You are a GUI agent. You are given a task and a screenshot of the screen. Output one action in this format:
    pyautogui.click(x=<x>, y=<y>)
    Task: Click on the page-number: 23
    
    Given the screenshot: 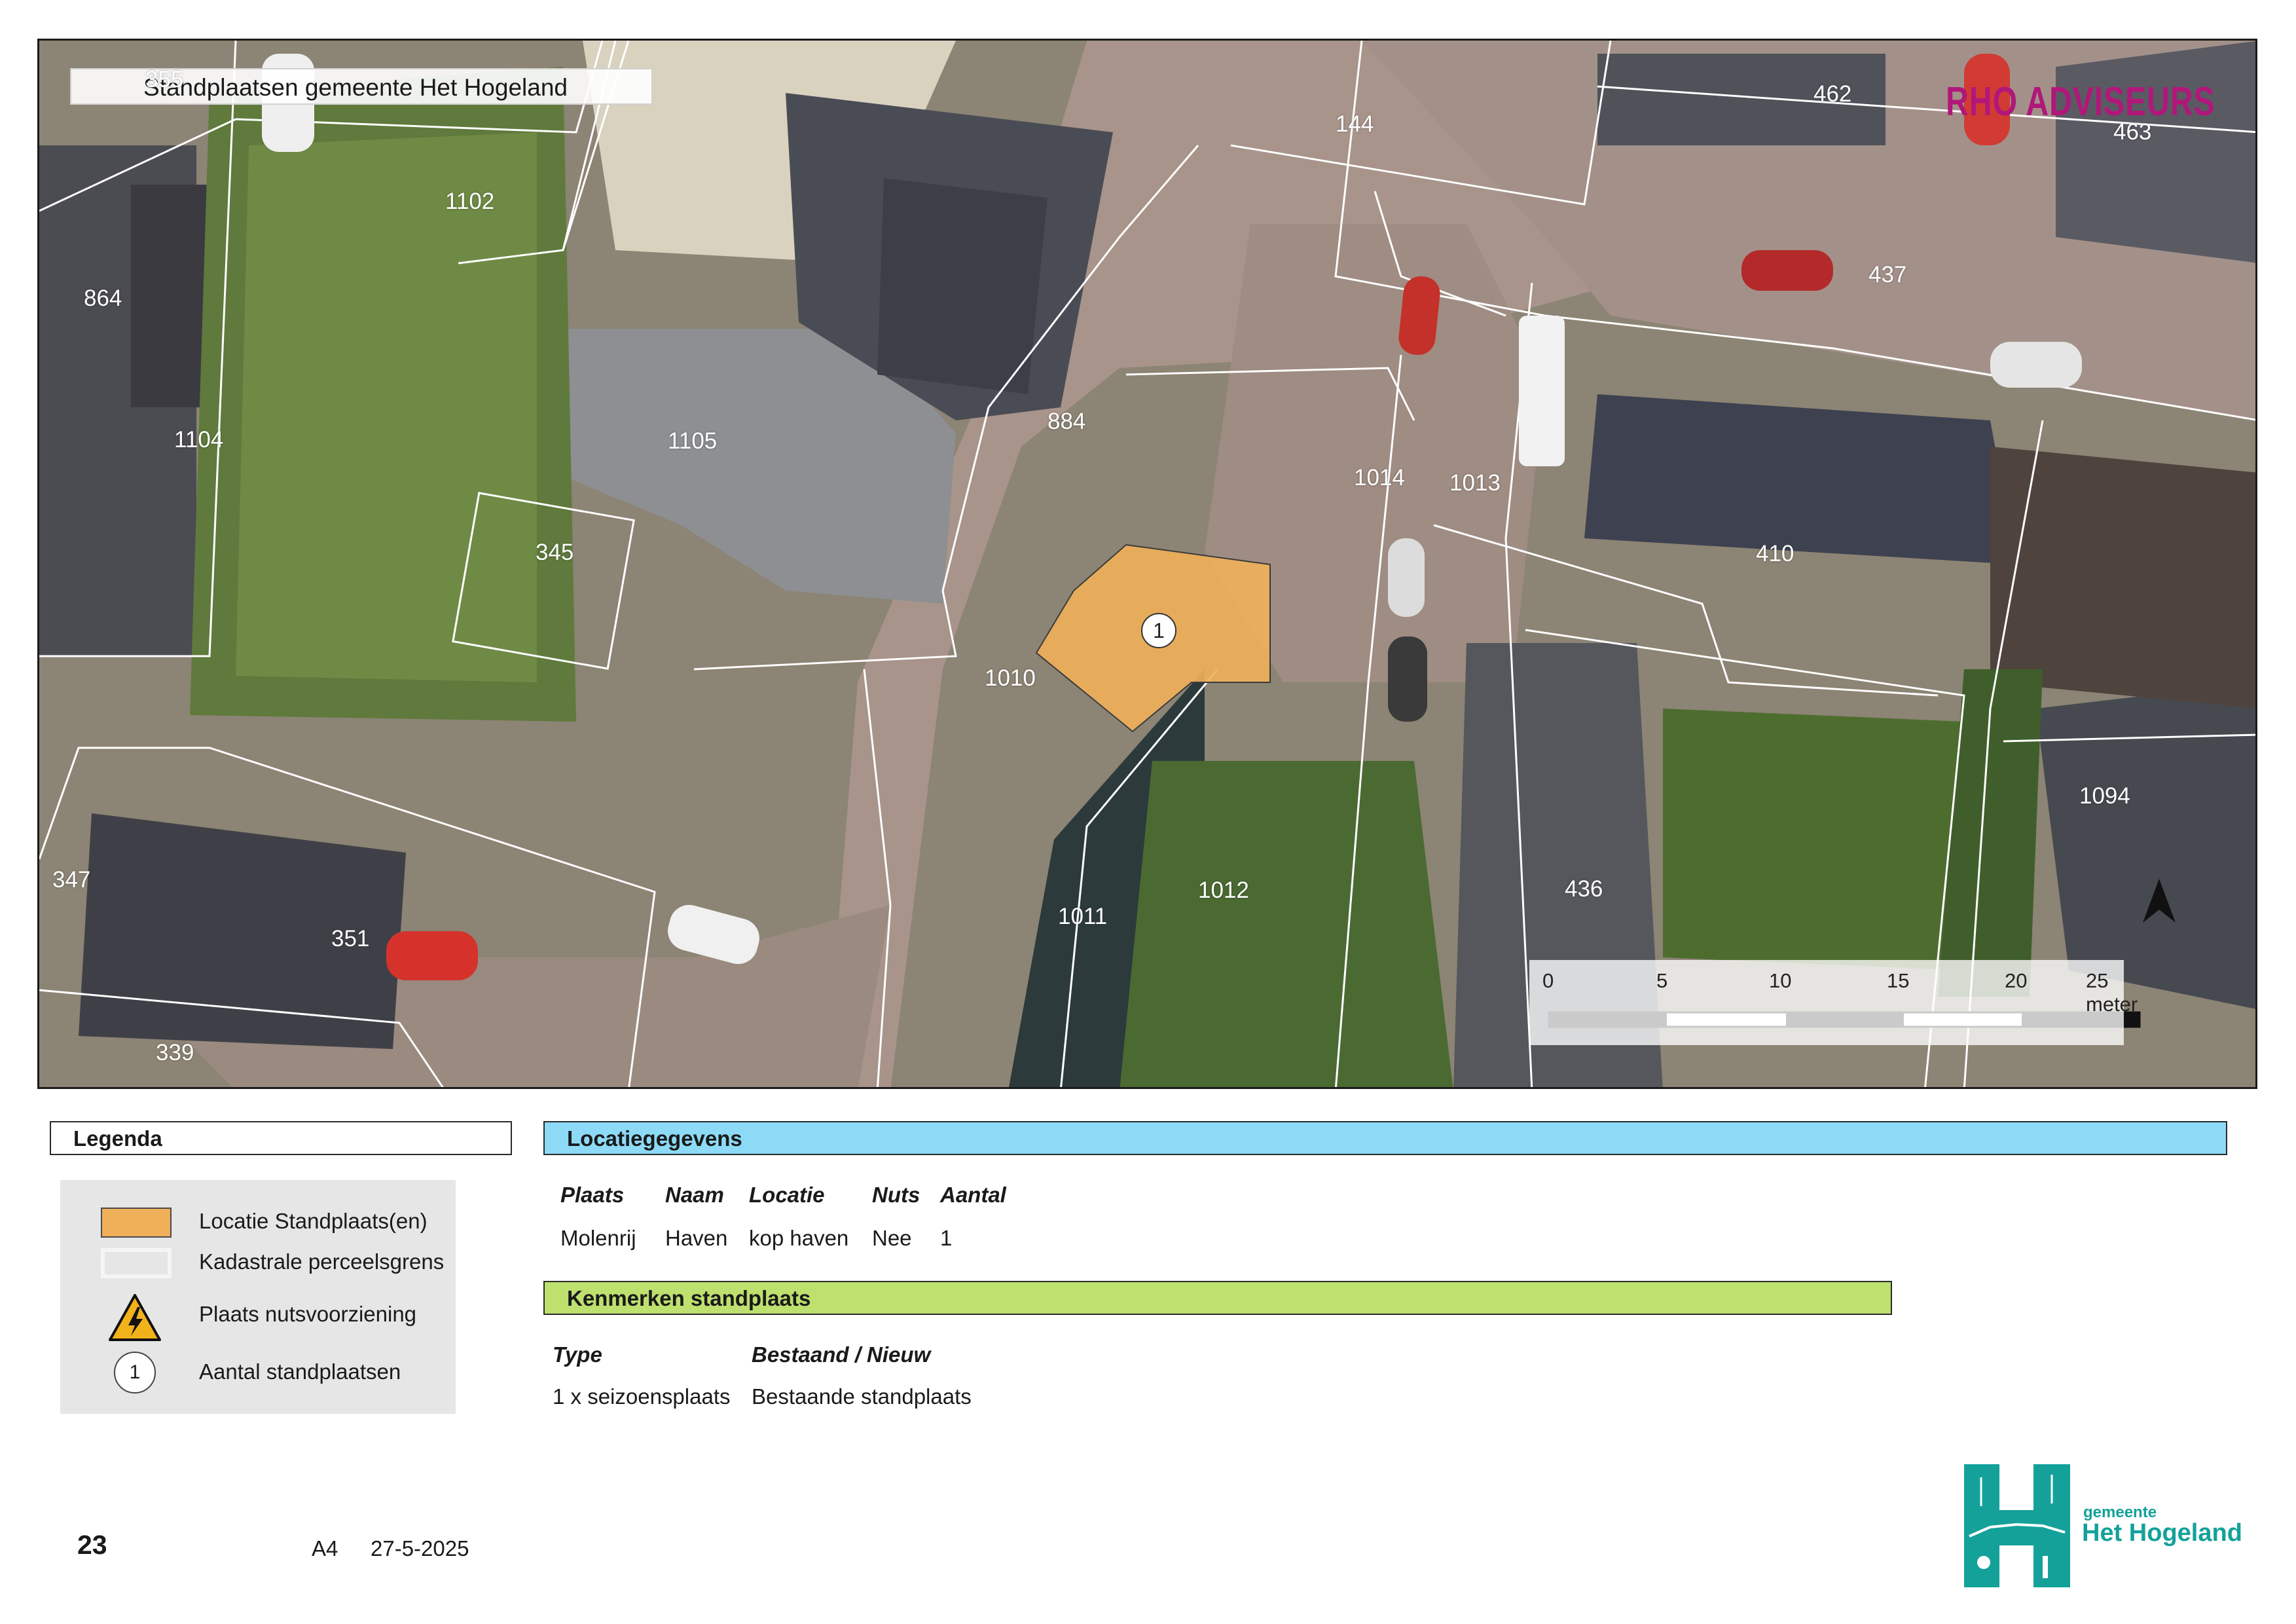 What is the action you would take?
    pyautogui.click(x=92, y=1545)
    